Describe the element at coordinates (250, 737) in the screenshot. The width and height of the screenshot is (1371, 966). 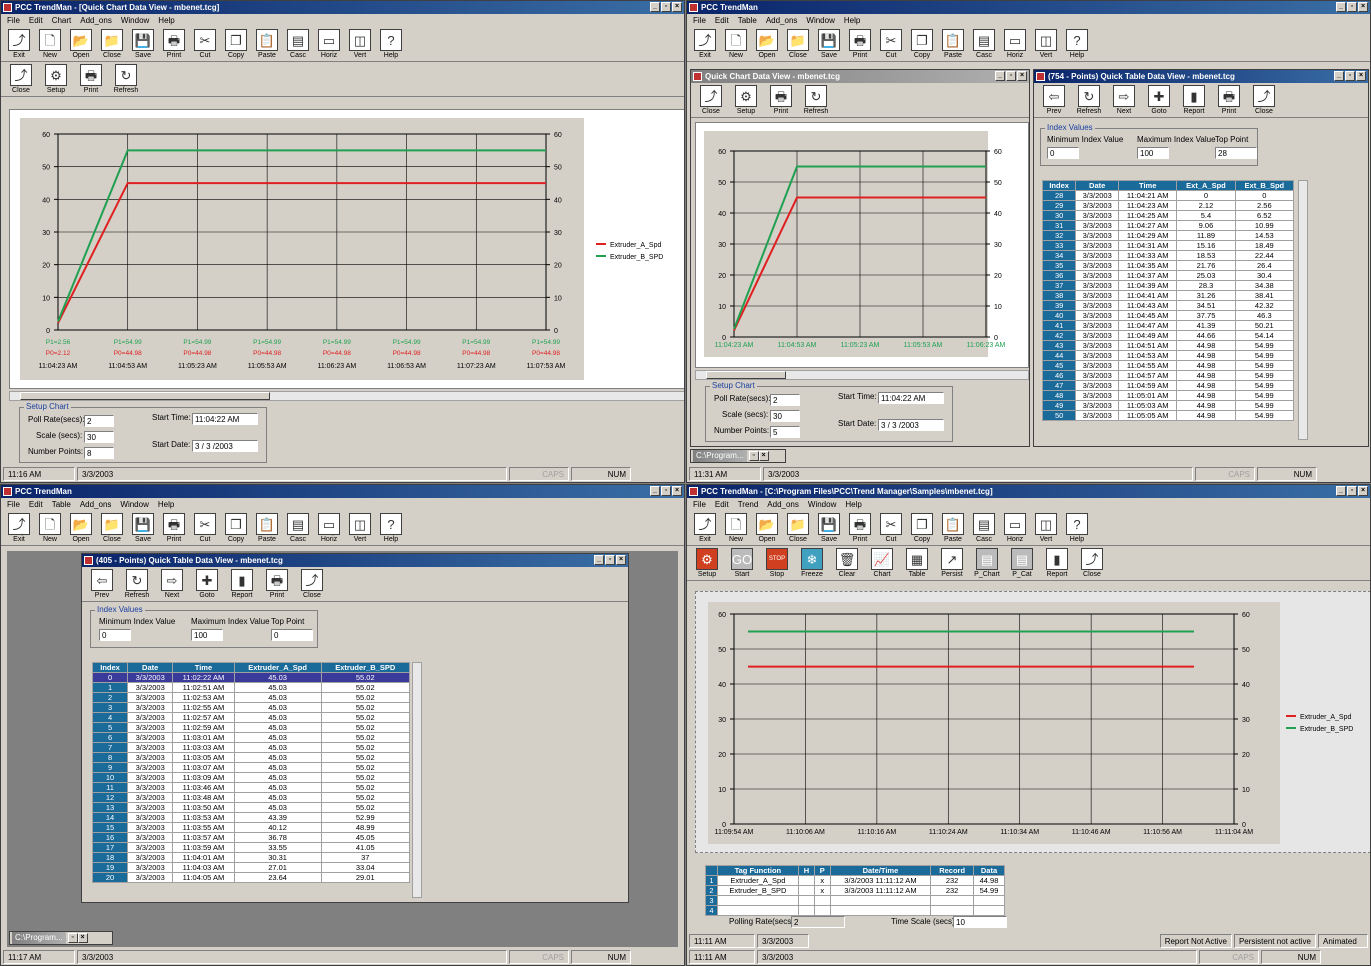
I see `table-row: 6 3/3/2003 11:03:01 AM 45.03 55.02` at that location.